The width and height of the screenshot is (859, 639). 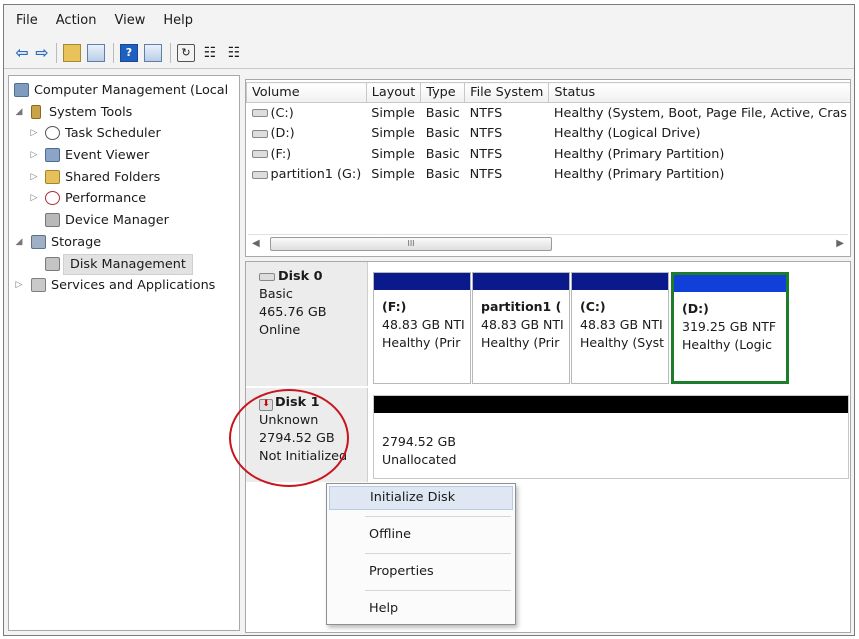 What do you see at coordinates (124, 286) in the screenshot?
I see `tree-item-services-and-applications: ▷ Services and Applications` at bounding box center [124, 286].